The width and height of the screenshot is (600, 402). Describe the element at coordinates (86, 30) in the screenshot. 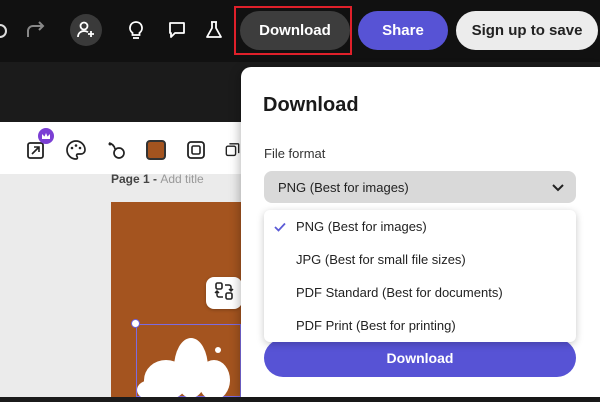

I see `add-user-icon` at that location.